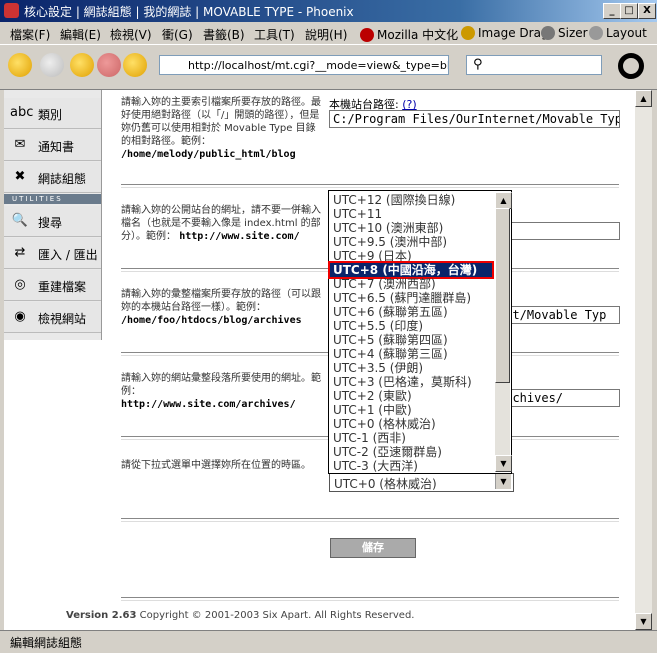  I want to click on sizer-link: Sizer, so click(564, 33).